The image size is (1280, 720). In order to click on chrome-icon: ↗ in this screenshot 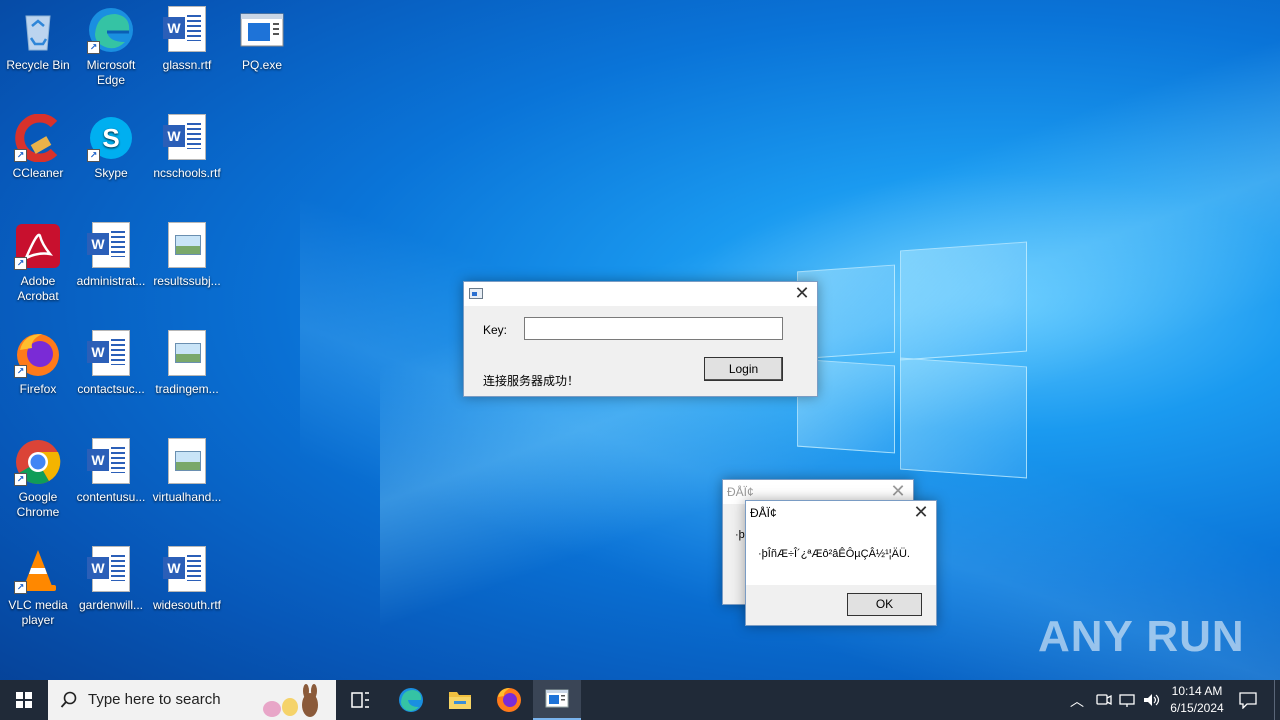, I will do `click(38, 462)`.